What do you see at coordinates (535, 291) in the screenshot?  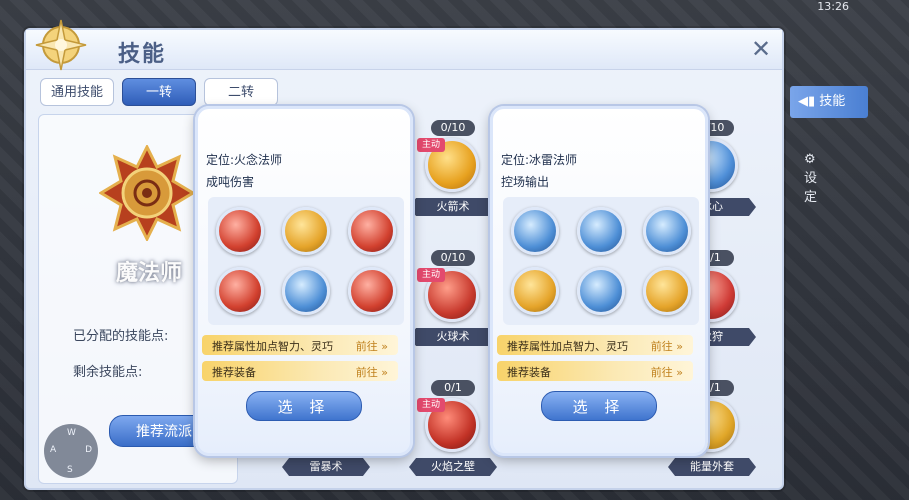 I see `lightning-skill-icon` at bounding box center [535, 291].